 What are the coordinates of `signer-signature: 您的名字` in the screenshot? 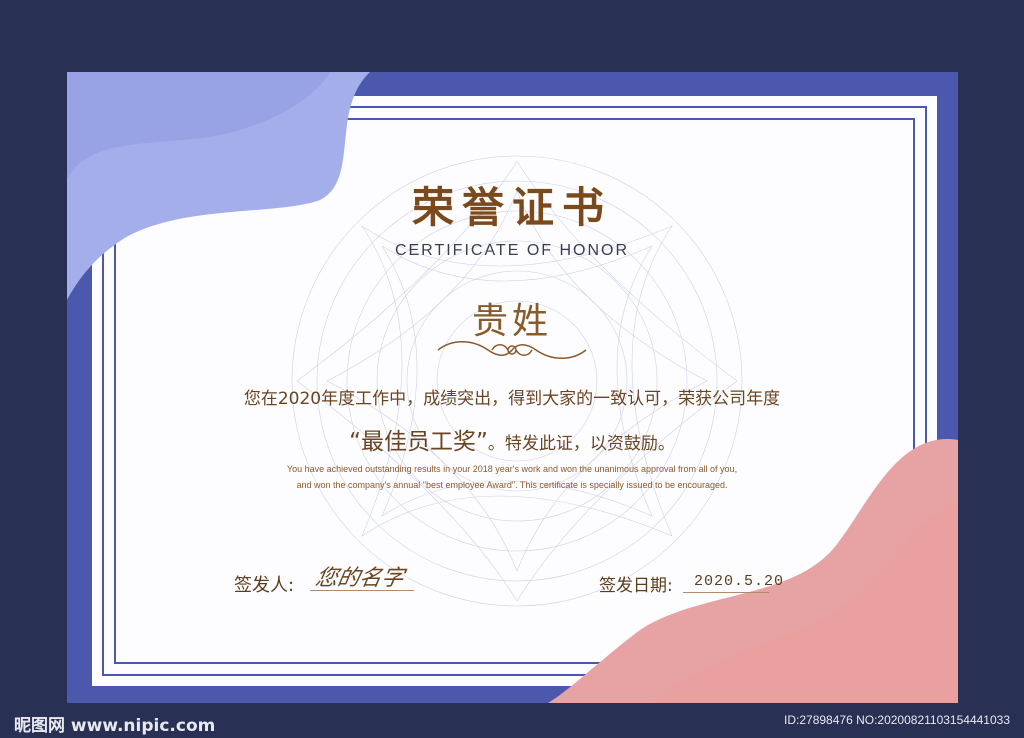 It's located at (359, 578).